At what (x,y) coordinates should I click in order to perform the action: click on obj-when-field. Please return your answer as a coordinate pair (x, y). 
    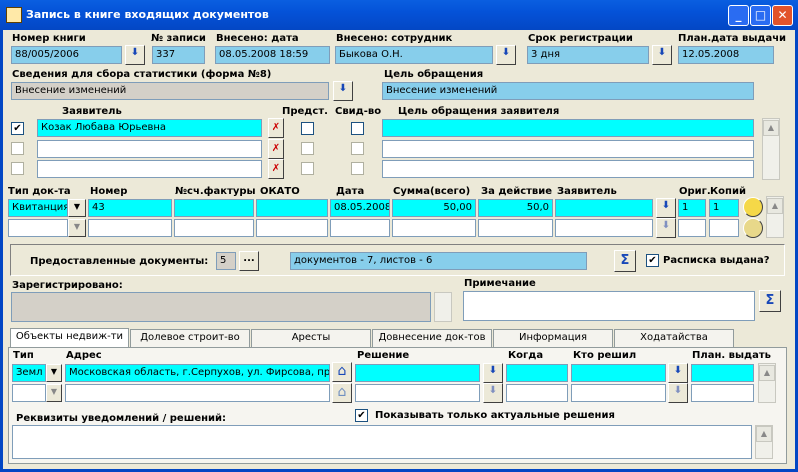
    Looking at the image, I should click on (537, 373).